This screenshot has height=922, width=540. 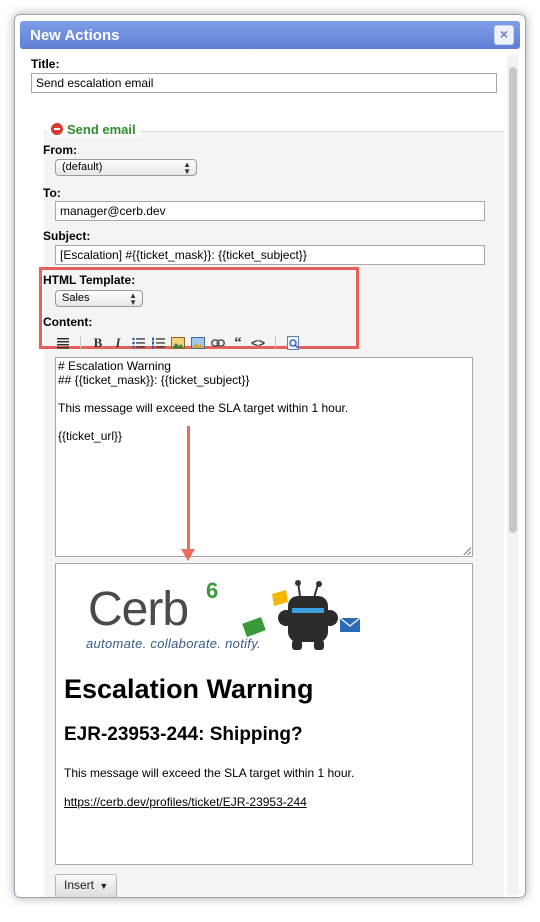 What do you see at coordinates (60, 150) in the screenshot?
I see `from-label: From:` at bounding box center [60, 150].